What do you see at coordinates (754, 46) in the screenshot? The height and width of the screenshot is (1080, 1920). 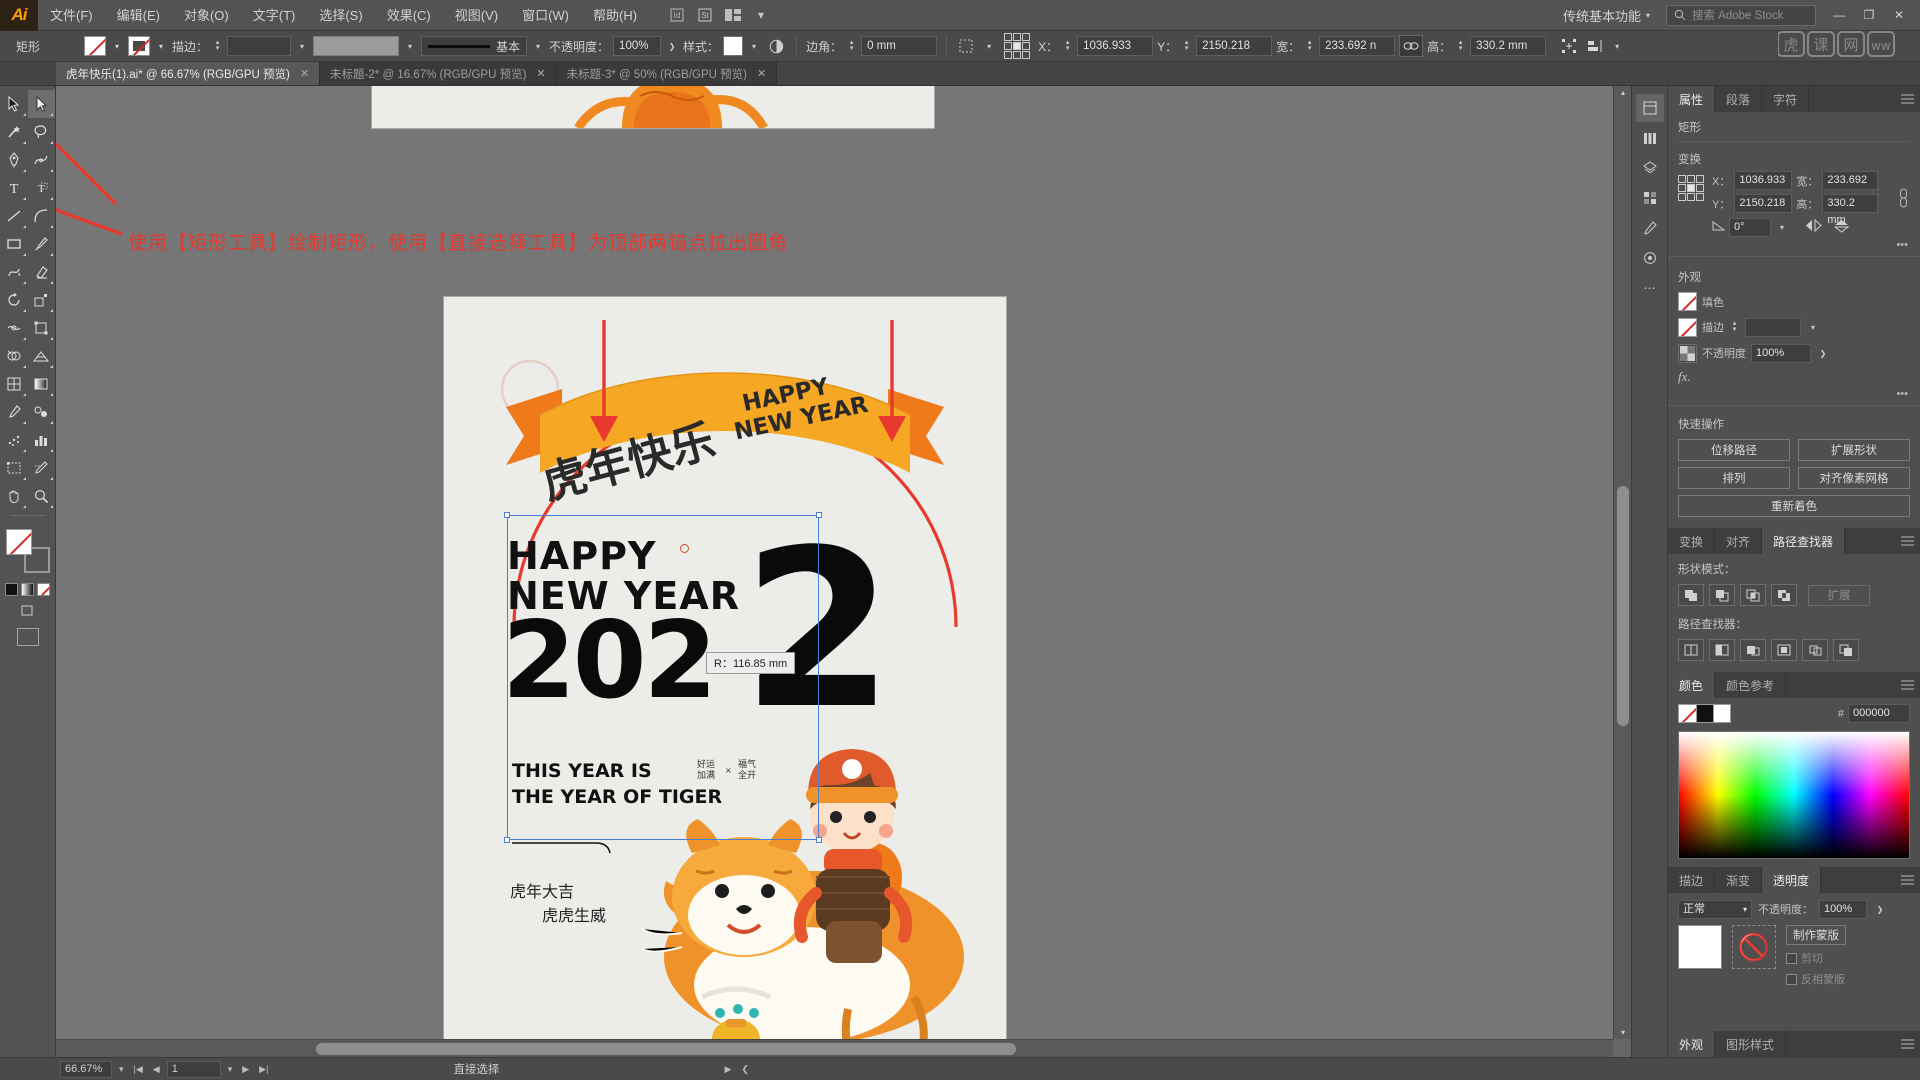 I see `style-chevron-down-icon: ▾` at bounding box center [754, 46].